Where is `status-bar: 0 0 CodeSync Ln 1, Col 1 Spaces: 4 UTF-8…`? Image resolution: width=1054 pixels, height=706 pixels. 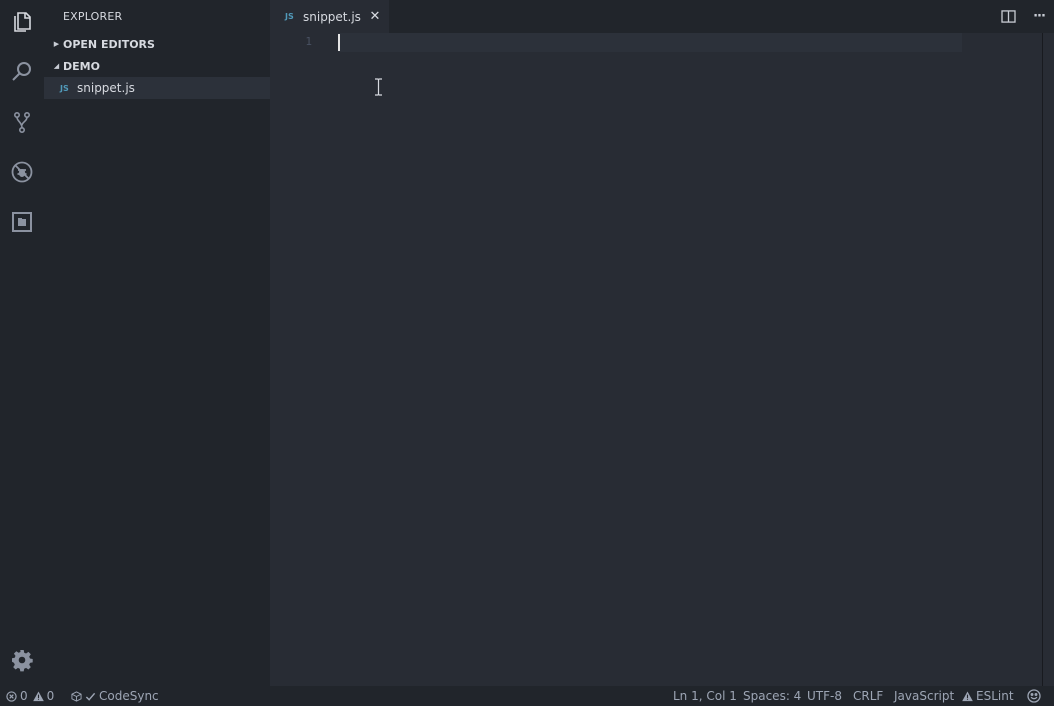 status-bar: 0 0 CodeSync Ln 1, Col 1 Spaces: 4 UTF-8… is located at coordinates (527, 696).